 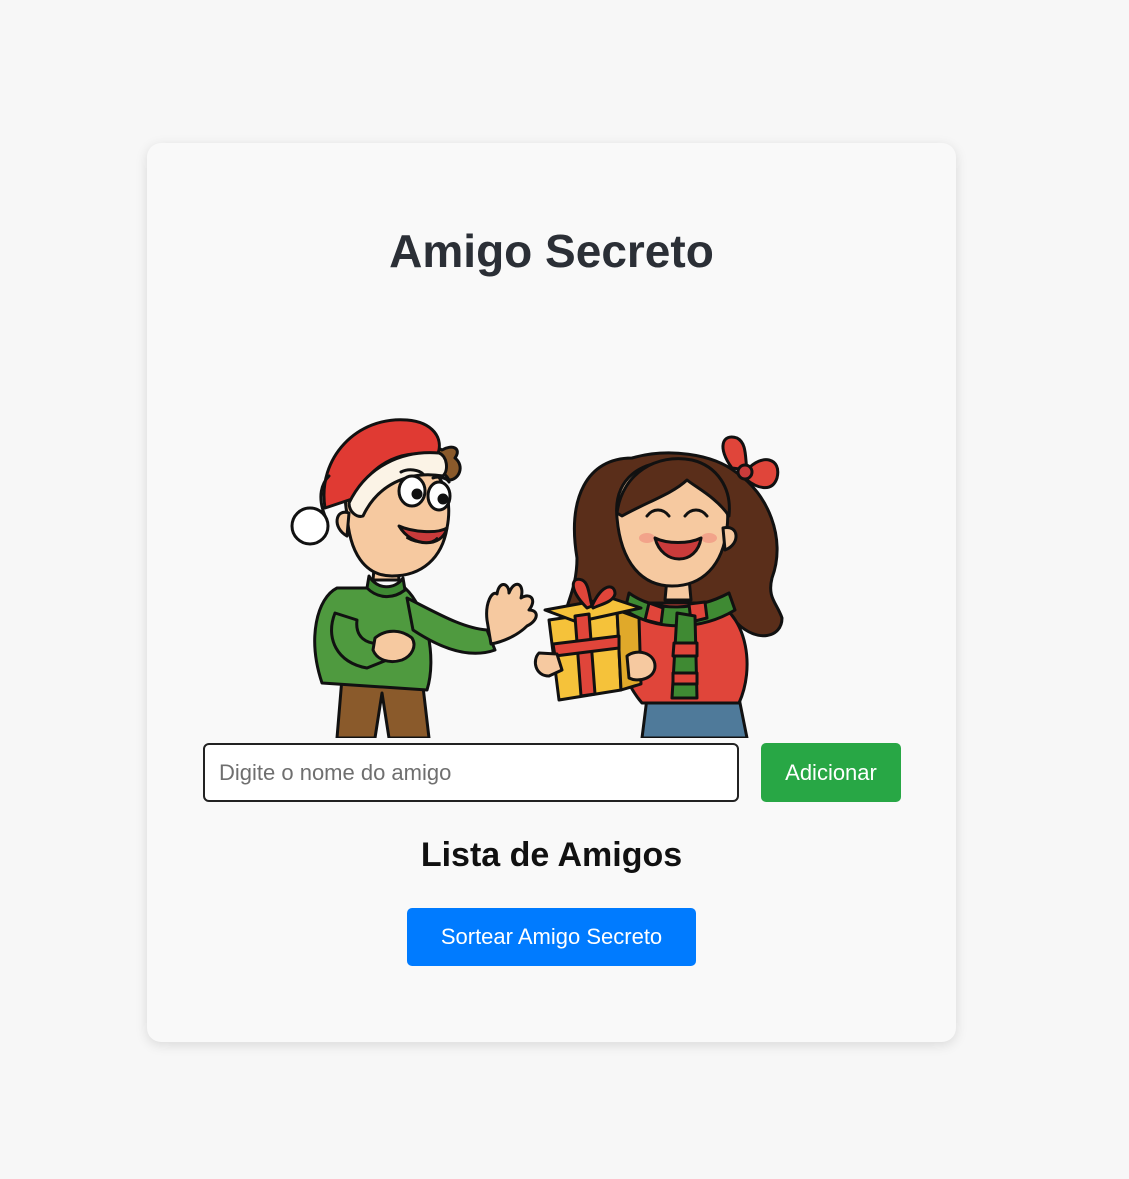 What do you see at coordinates (551, 251) in the screenshot?
I see `page-title: Amigo Secreto` at bounding box center [551, 251].